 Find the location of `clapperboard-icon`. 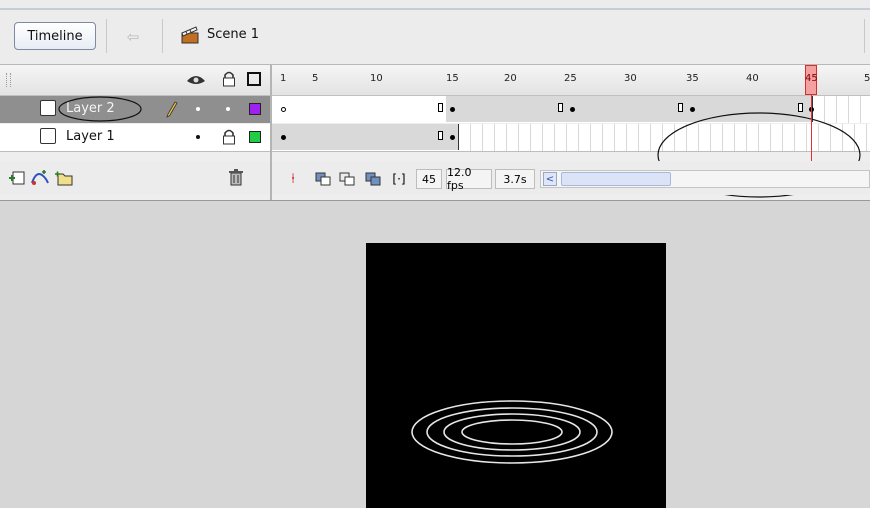

clapperboard-icon is located at coordinates (190, 35).